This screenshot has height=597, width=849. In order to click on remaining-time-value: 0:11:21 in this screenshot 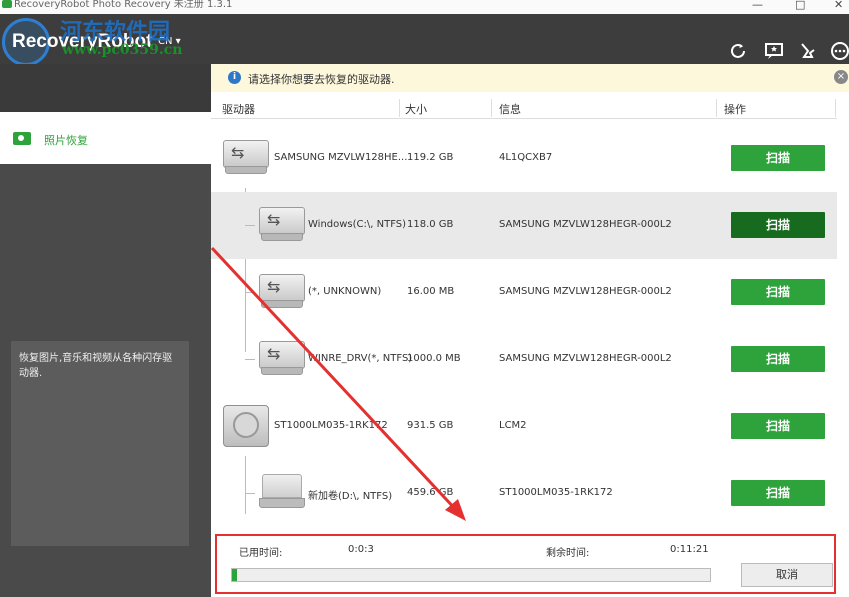, I will do `click(689, 549)`.